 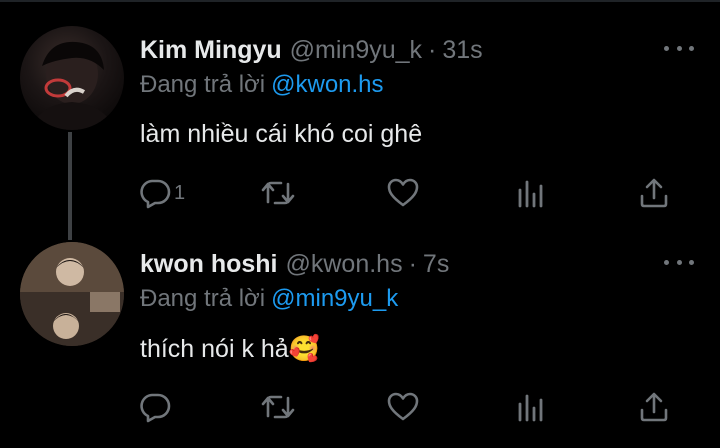 I want to click on tweet-header: Kim Mingyu @min9yu_k · 31s, so click(x=311, y=50).